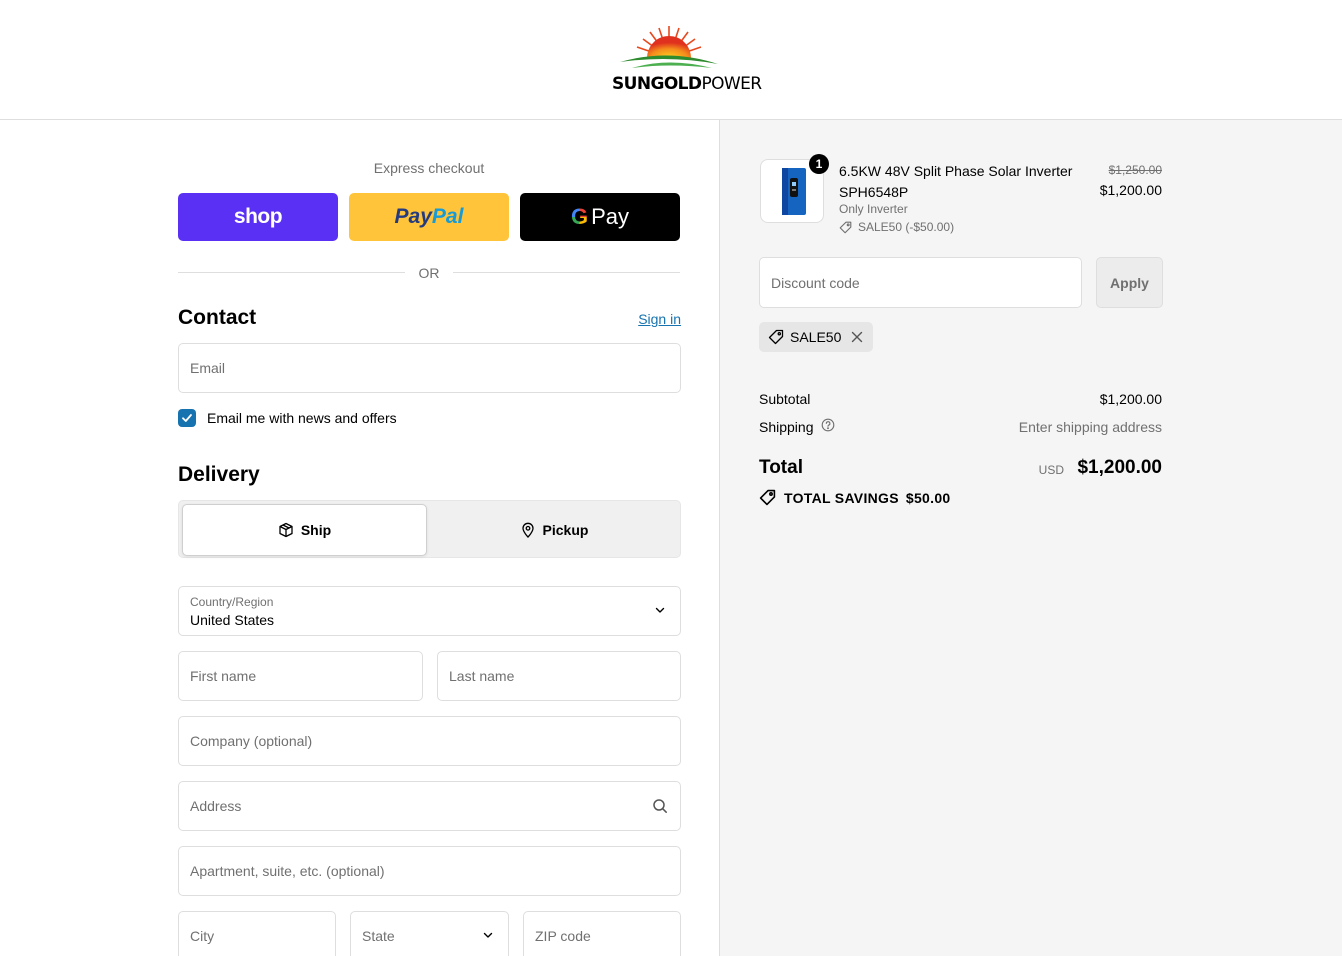  I want to click on city-field: City, so click(257, 933).